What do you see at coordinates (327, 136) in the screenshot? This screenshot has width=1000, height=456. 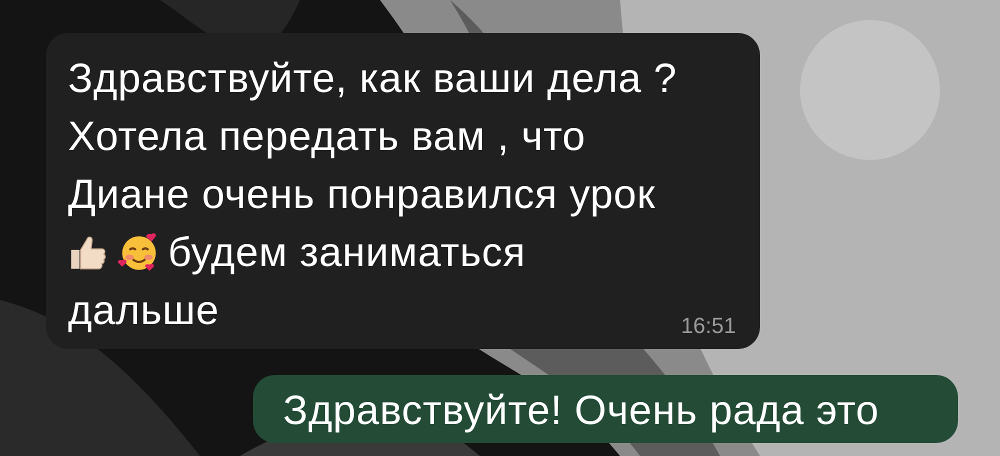 I see `message-text: Хотела передать вам , что` at bounding box center [327, 136].